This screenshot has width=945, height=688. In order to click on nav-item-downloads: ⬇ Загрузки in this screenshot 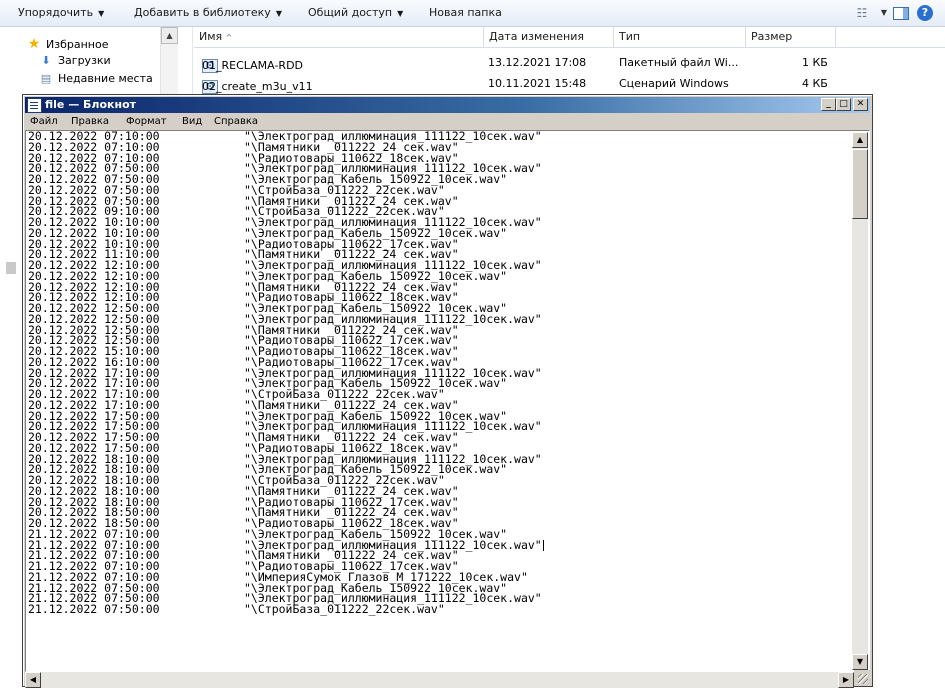, I will do `click(74, 60)`.